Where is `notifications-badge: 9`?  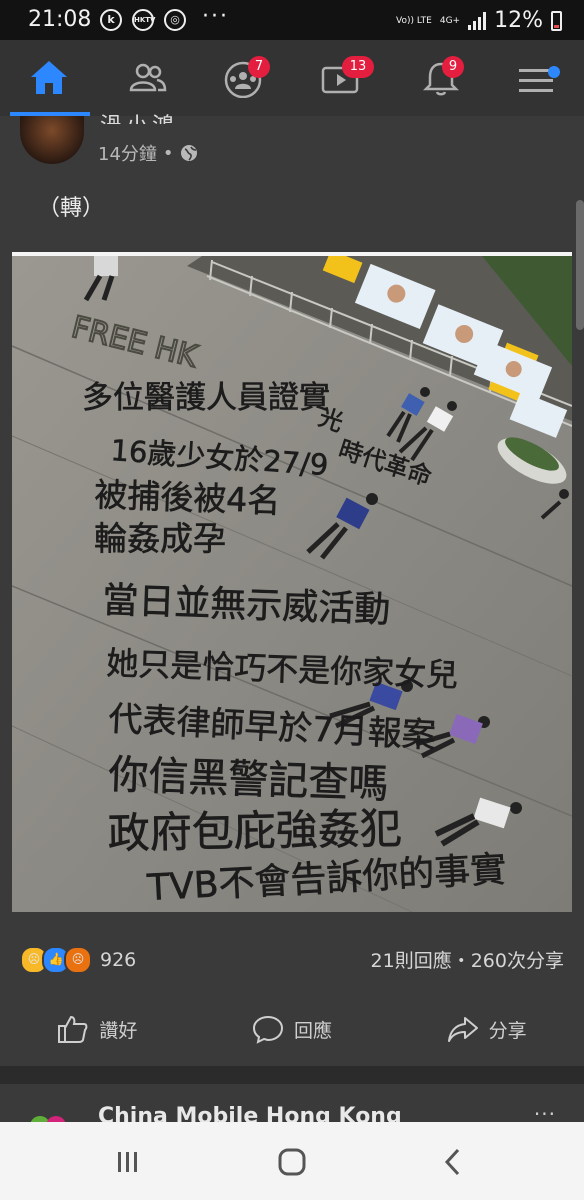 notifications-badge: 9 is located at coordinates (453, 67).